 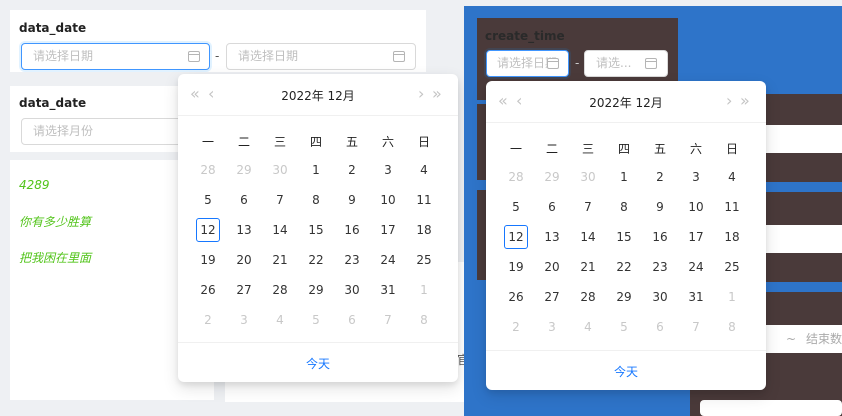 What do you see at coordinates (318, 363) in the screenshot?
I see `today-button: 今天` at bounding box center [318, 363].